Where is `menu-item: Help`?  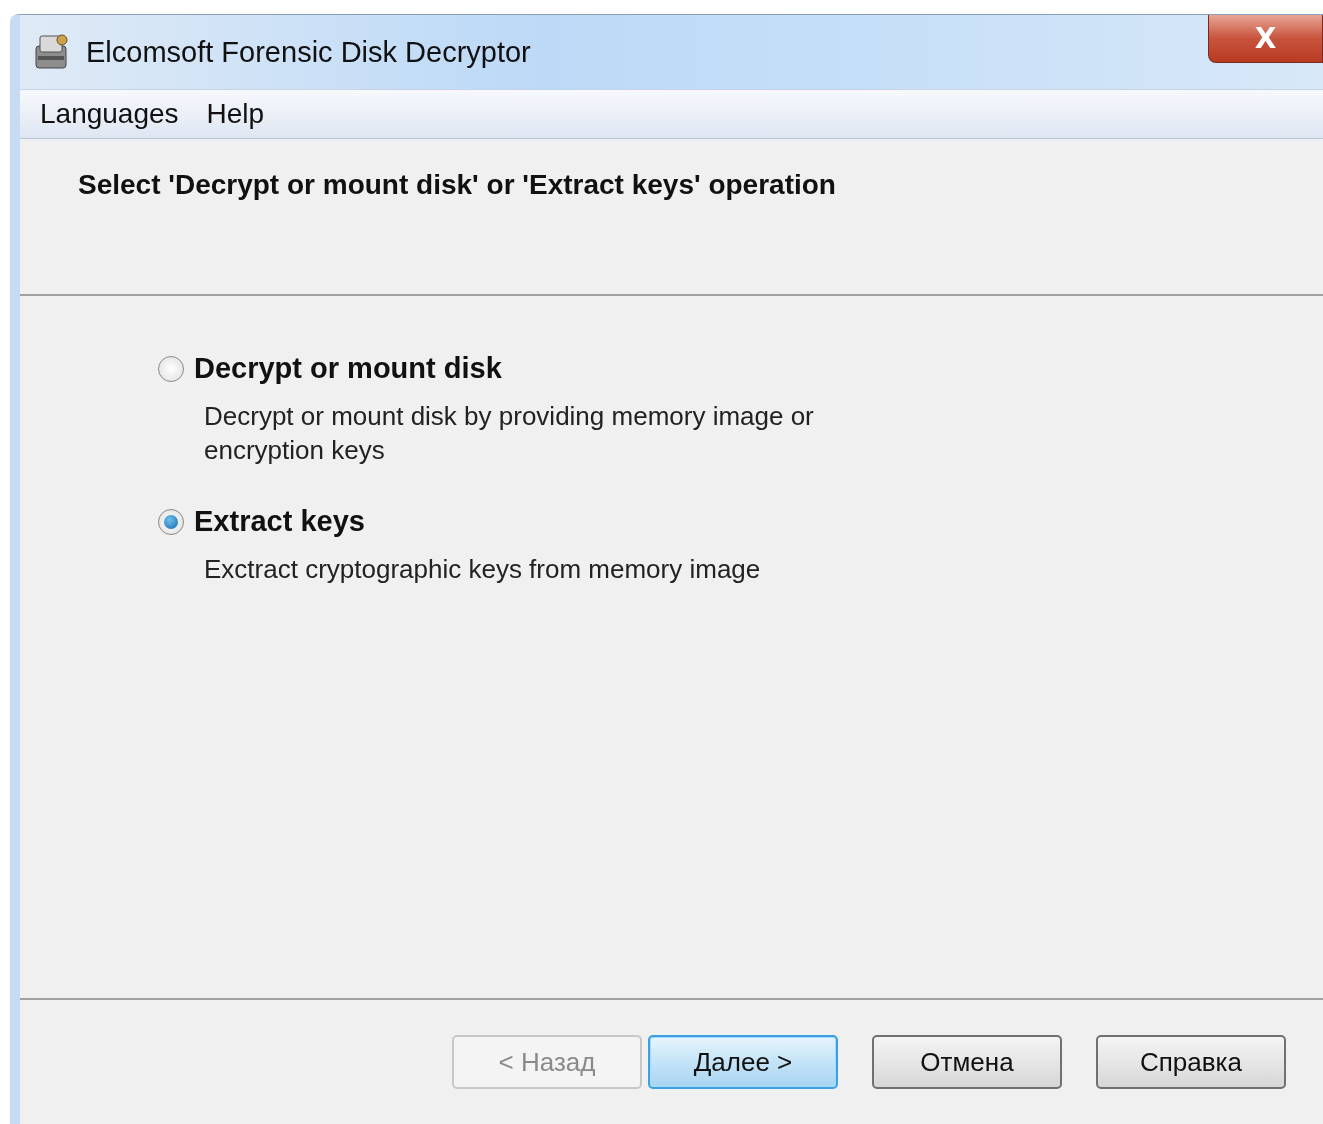
menu-item: Help is located at coordinates (235, 114).